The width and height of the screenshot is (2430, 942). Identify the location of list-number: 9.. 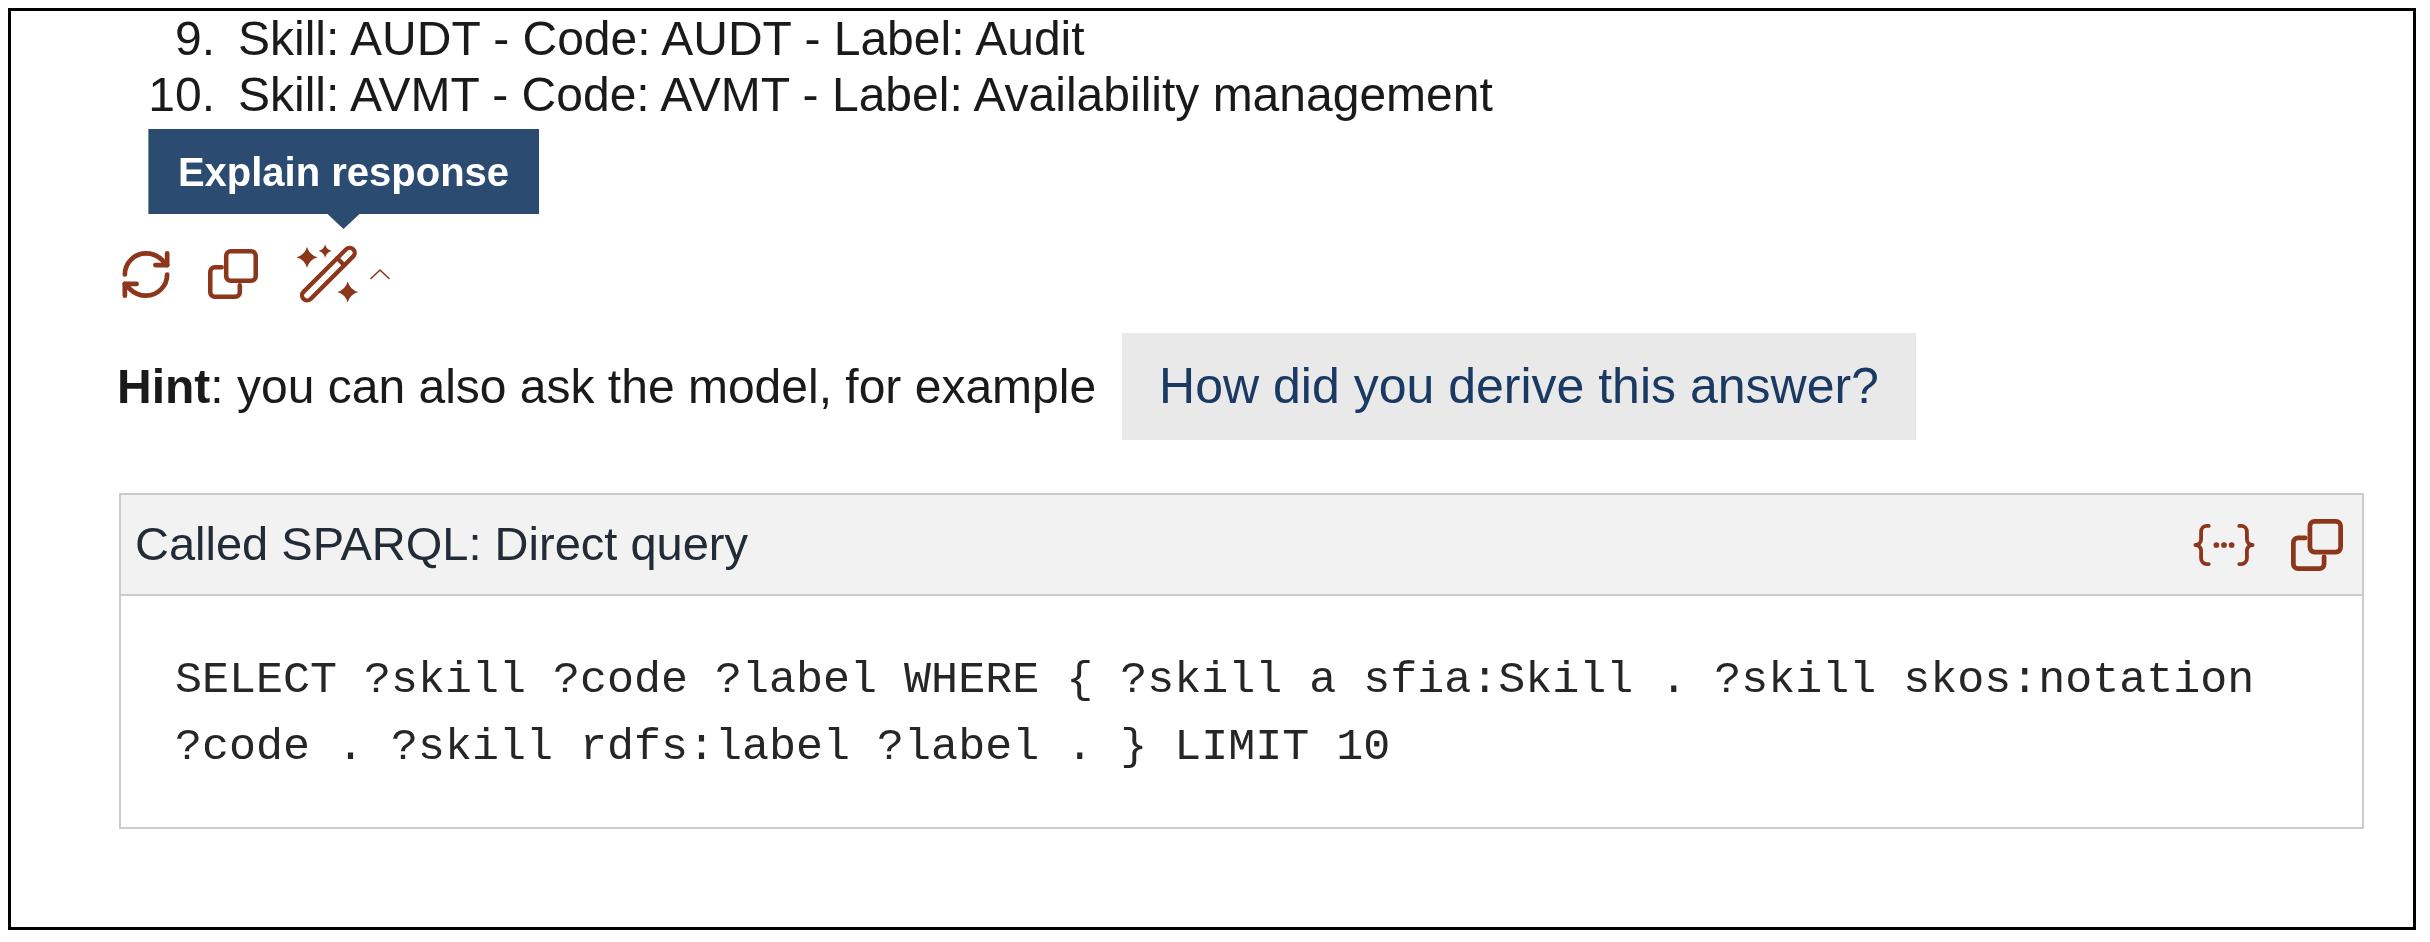
(194, 39).